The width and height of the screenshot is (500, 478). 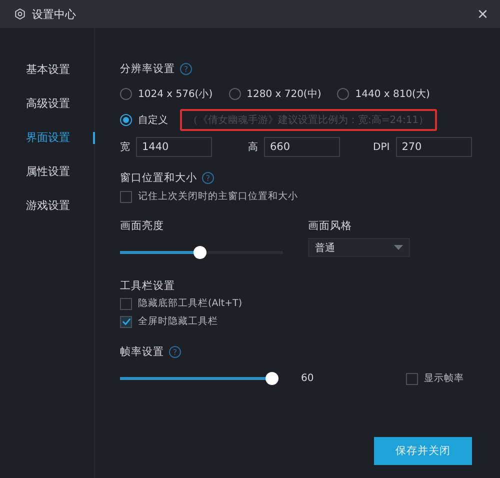 What do you see at coordinates (482, 14) in the screenshot?
I see `close-button: ×` at bounding box center [482, 14].